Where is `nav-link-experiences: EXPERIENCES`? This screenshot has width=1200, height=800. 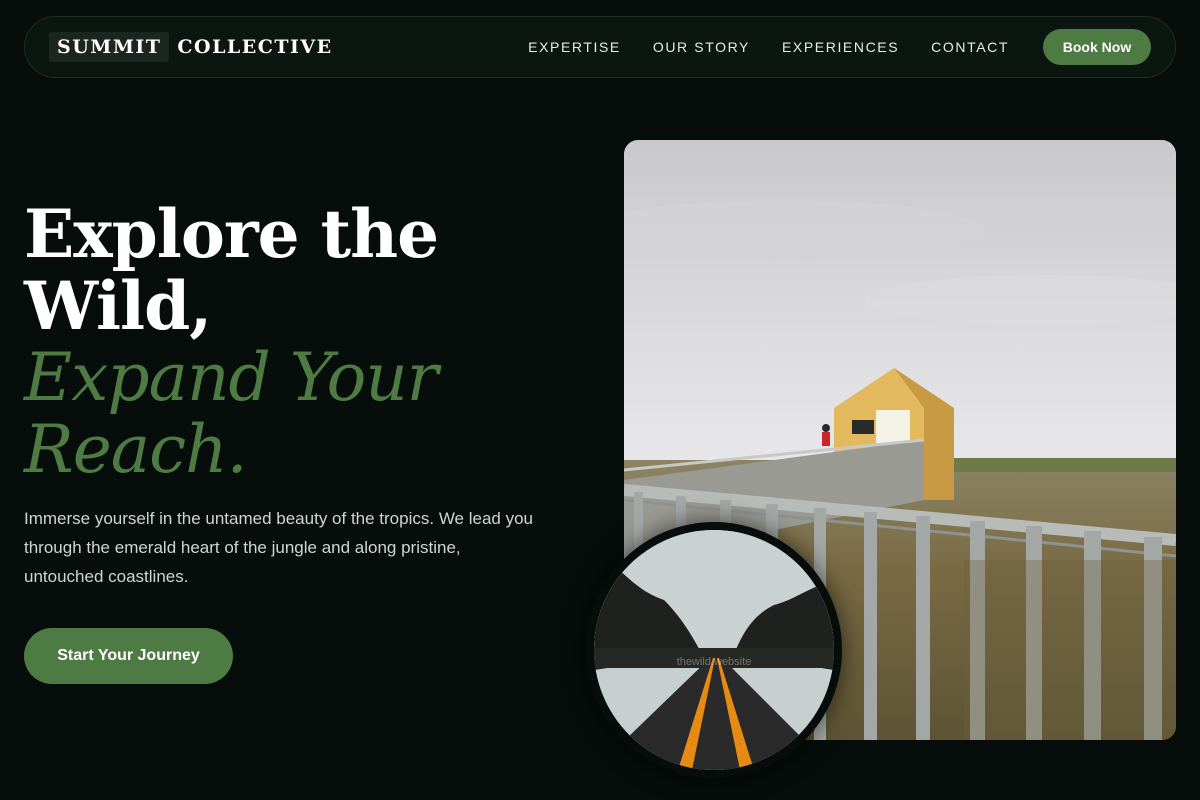 nav-link-experiences: EXPERIENCES is located at coordinates (840, 47).